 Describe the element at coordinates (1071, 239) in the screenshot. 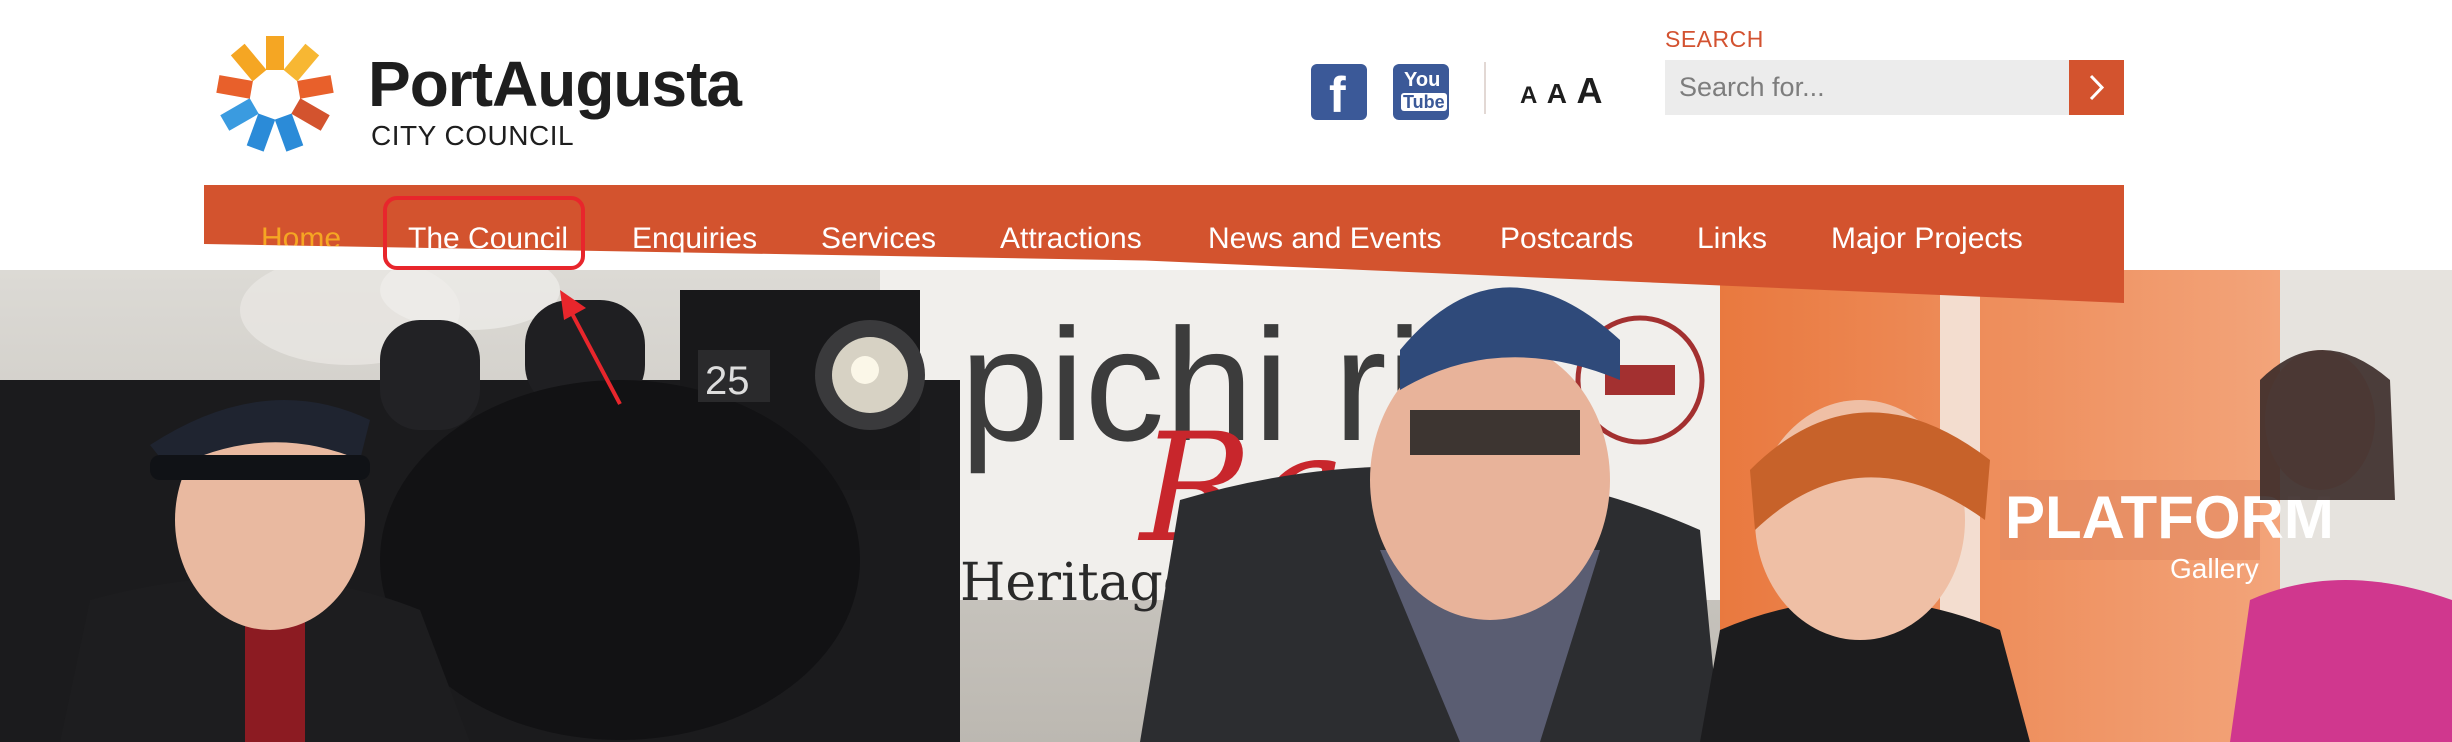

I see `nav-item-attractions: Attractions` at that location.